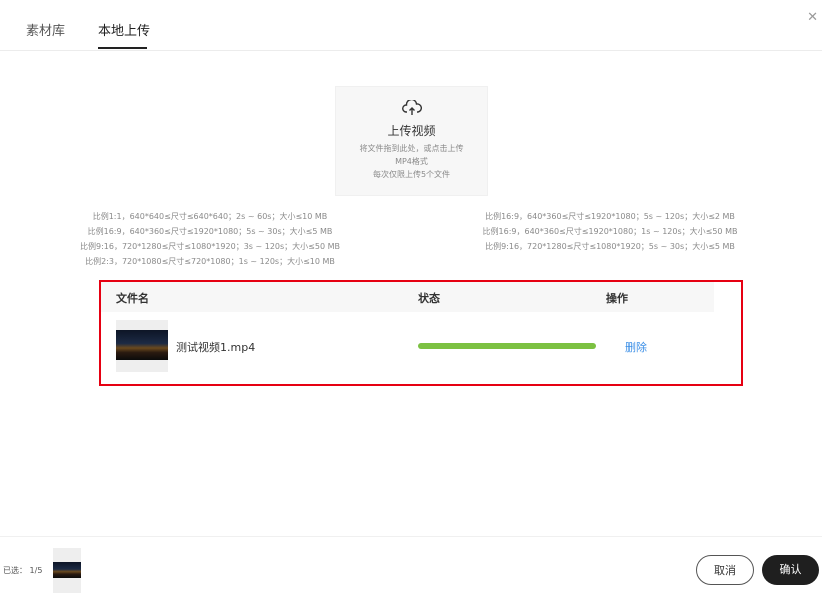  What do you see at coordinates (421, 333) in the screenshot?
I see `file-table: 文件名 状态 操作 测试视频1.mp4 删除` at bounding box center [421, 333].